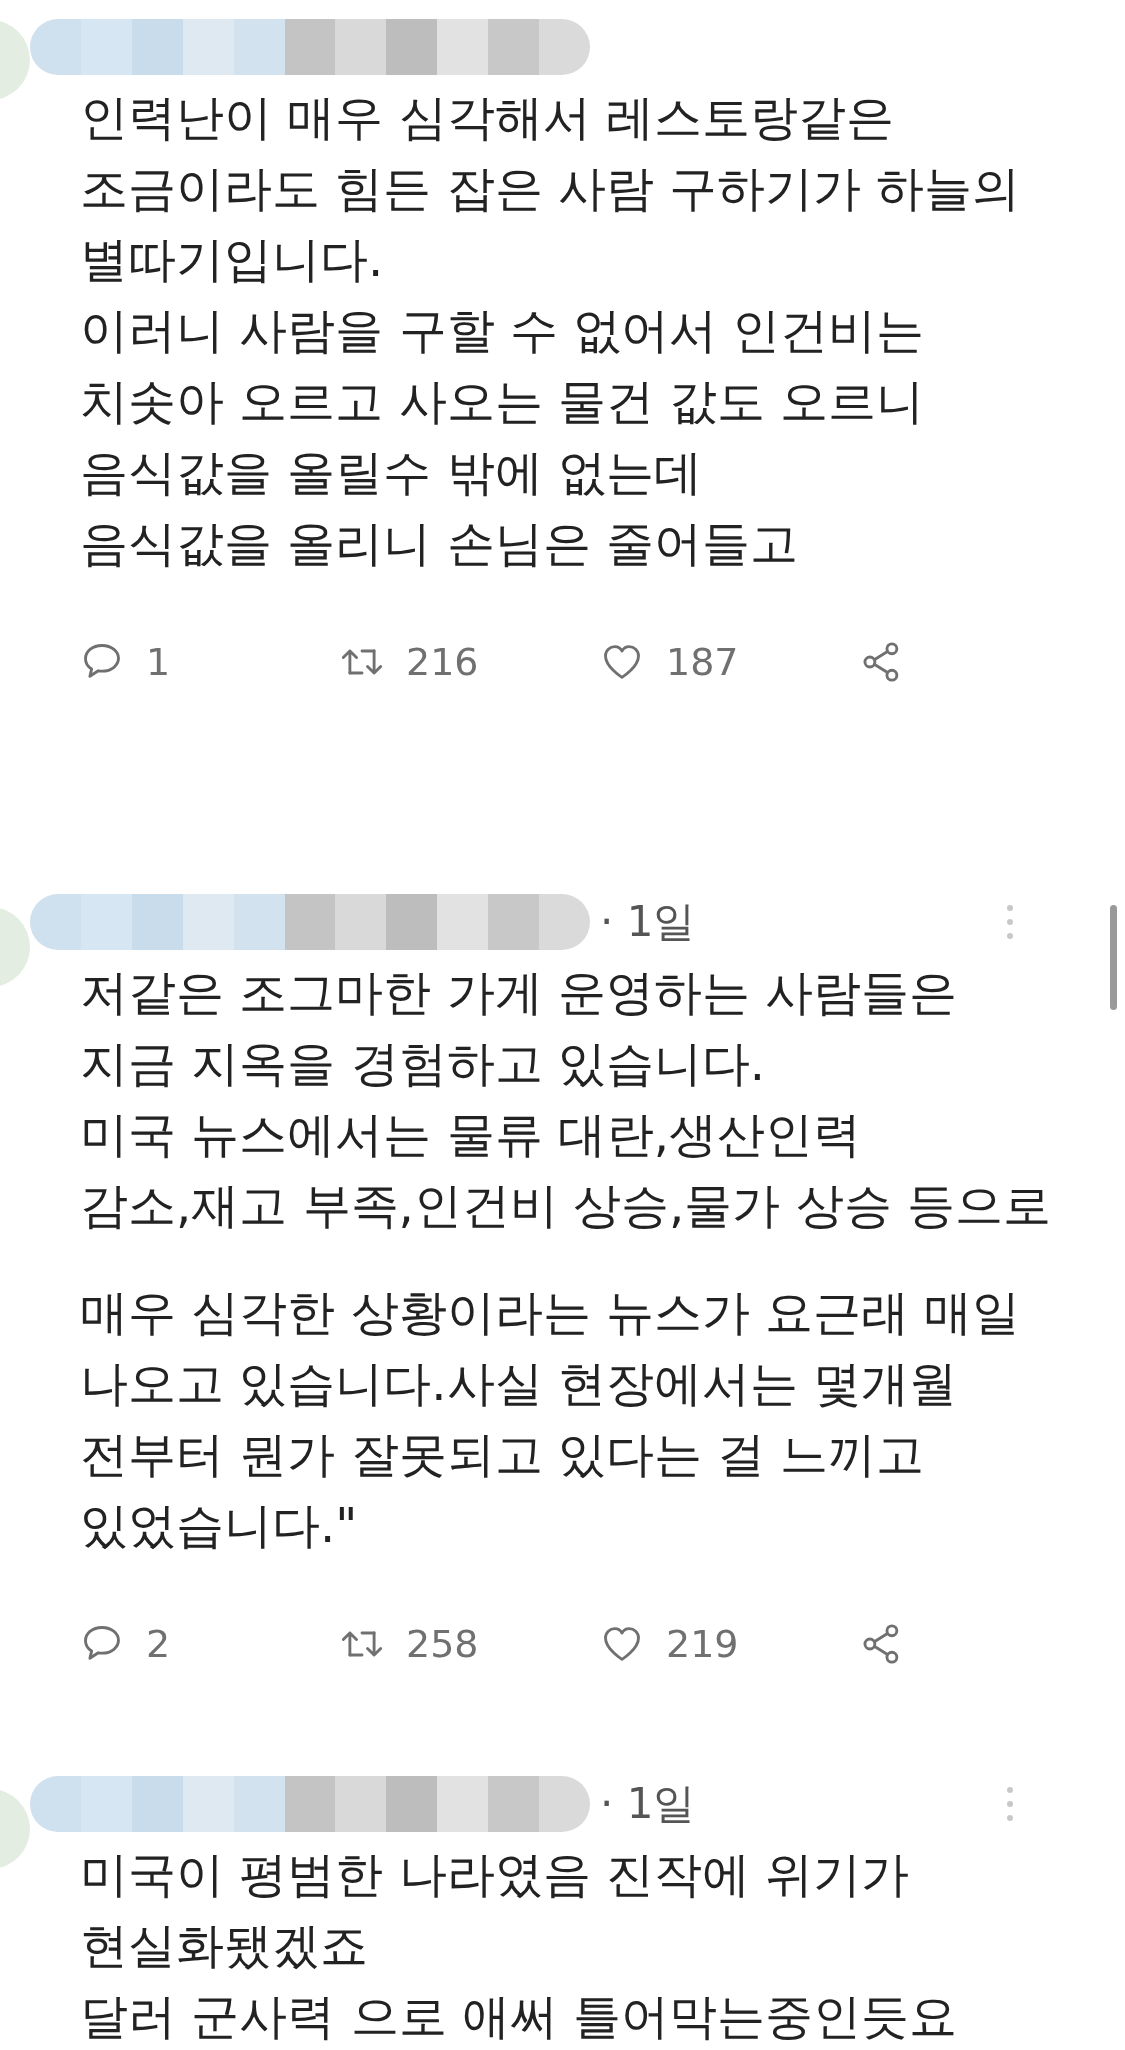 This screenshot has width=1125, height=2050. I want to click on like-count: 187, so click(702, 662).